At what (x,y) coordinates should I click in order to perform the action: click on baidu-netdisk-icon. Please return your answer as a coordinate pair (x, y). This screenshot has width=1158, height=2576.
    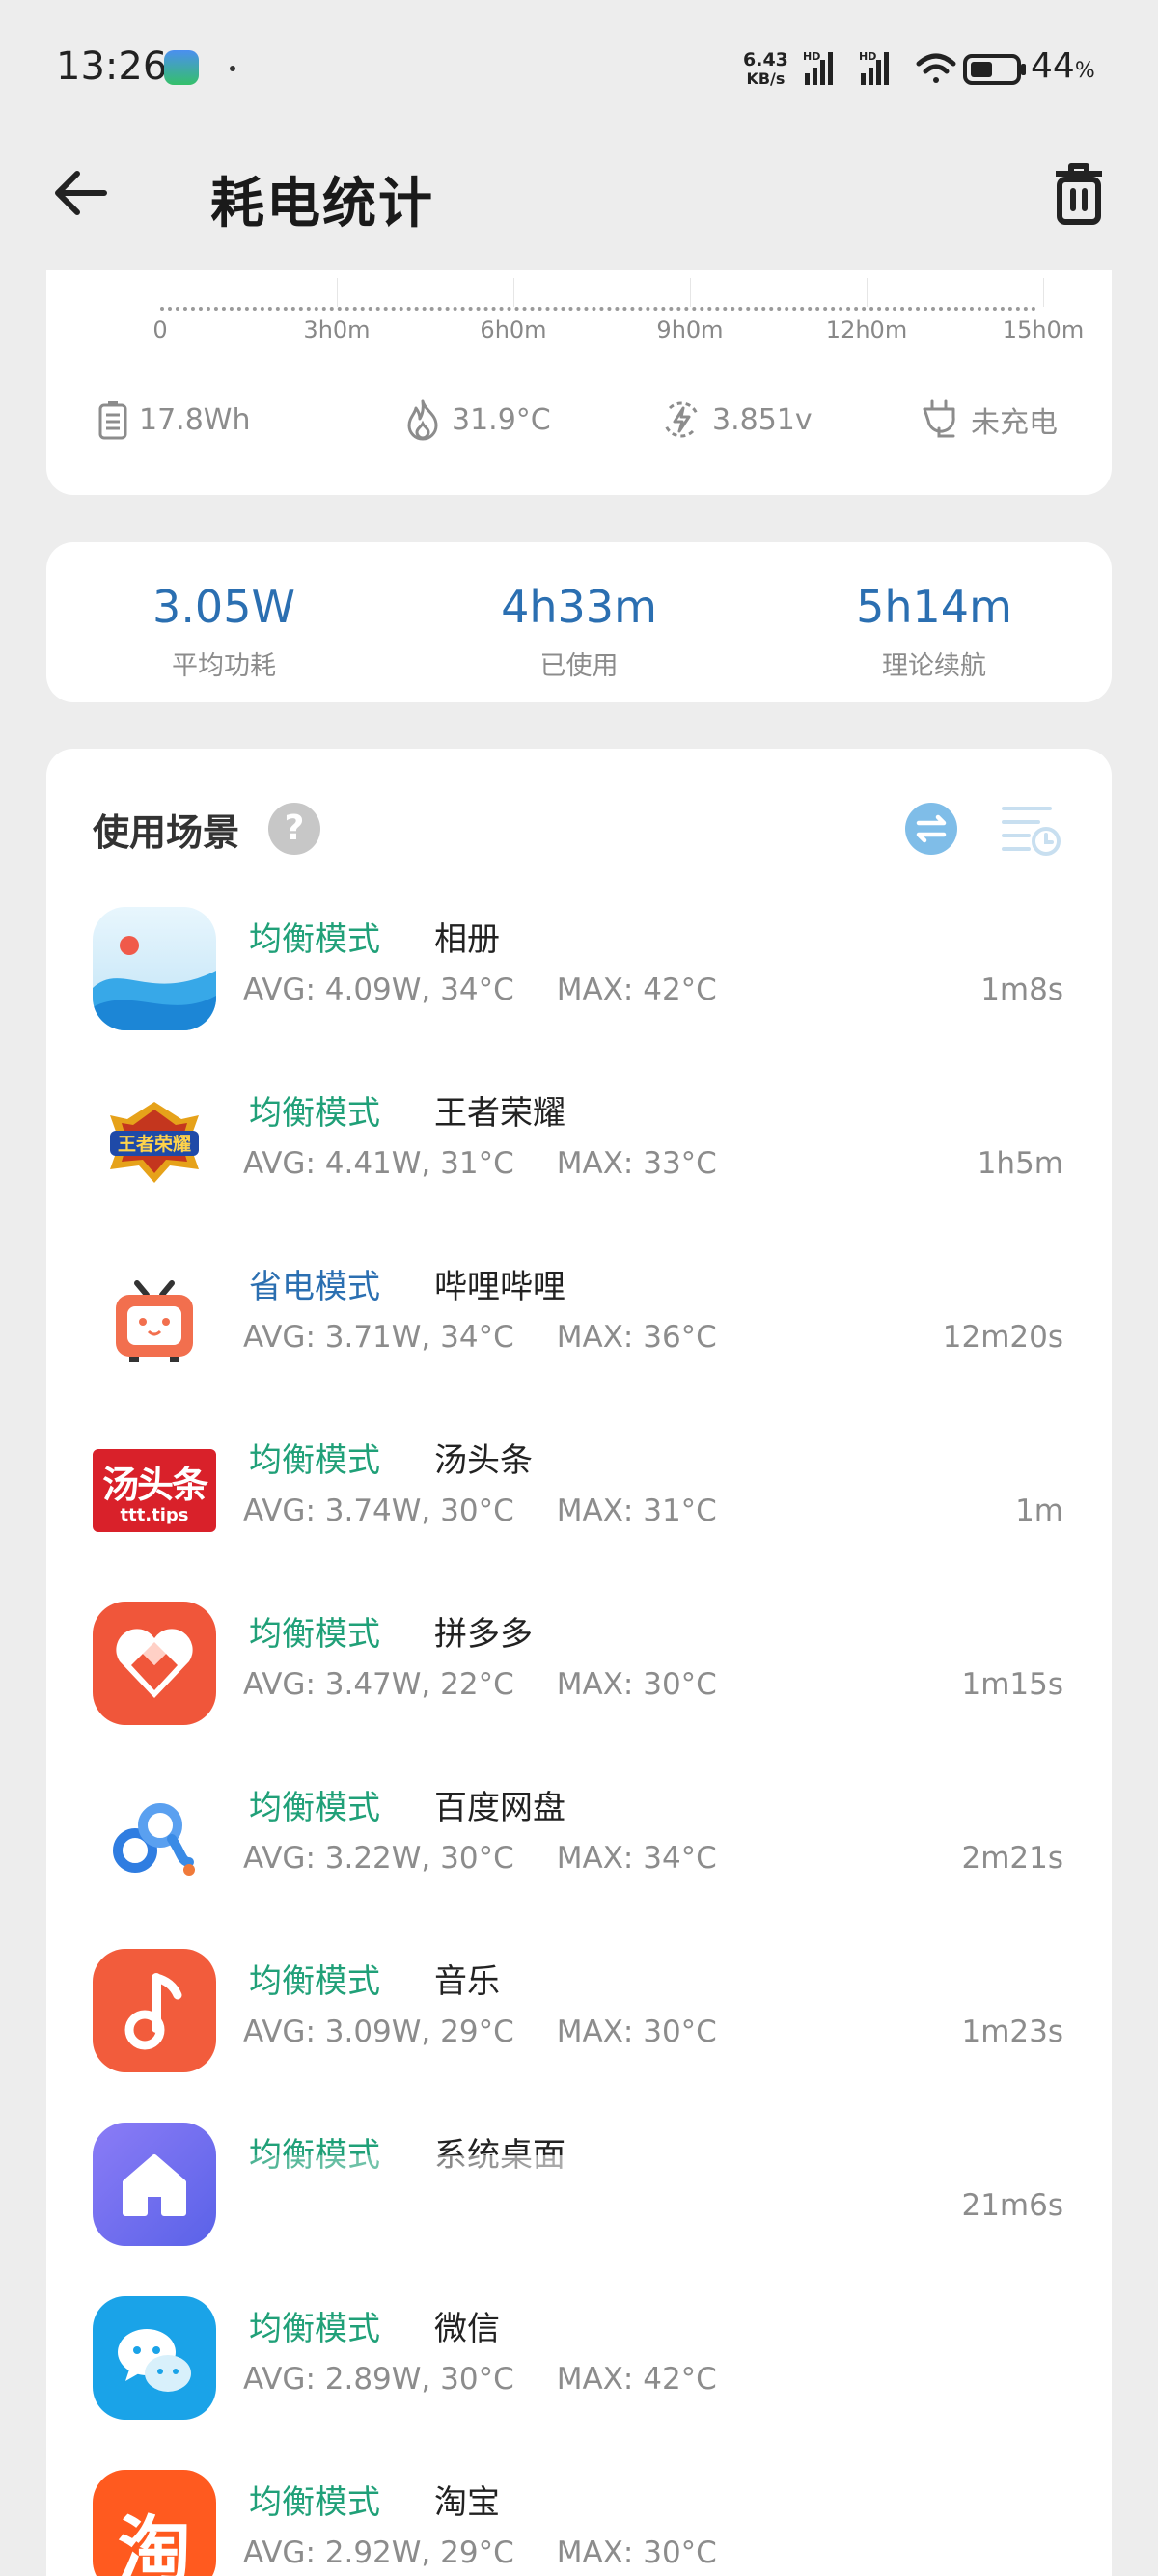
    Looking at the image, I should click on (154, 1837).